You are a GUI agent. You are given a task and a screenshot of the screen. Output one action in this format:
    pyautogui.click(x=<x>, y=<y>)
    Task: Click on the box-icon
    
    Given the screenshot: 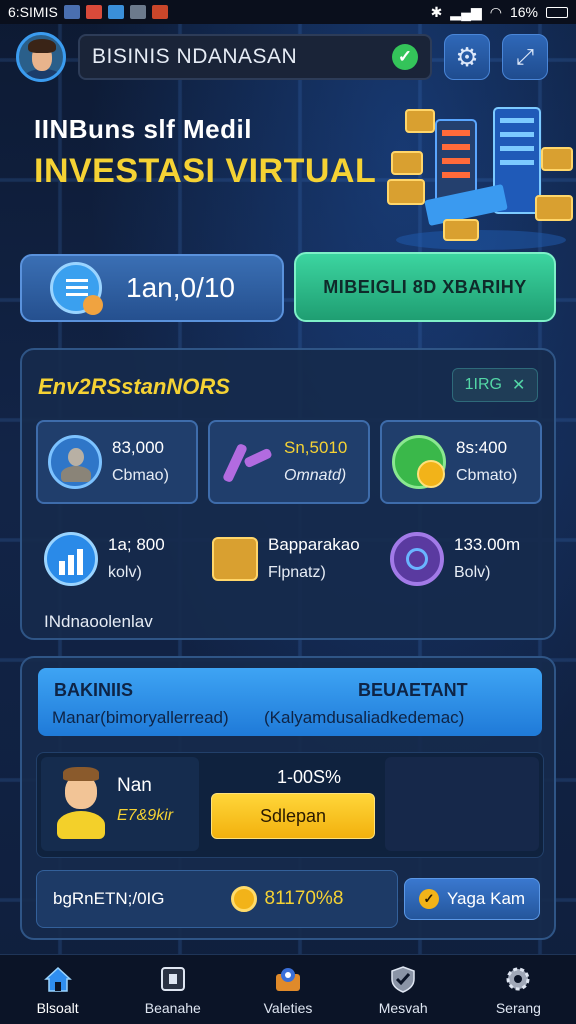 What is the action you would take?
    pyautogui.click(x=172, y=978)
    